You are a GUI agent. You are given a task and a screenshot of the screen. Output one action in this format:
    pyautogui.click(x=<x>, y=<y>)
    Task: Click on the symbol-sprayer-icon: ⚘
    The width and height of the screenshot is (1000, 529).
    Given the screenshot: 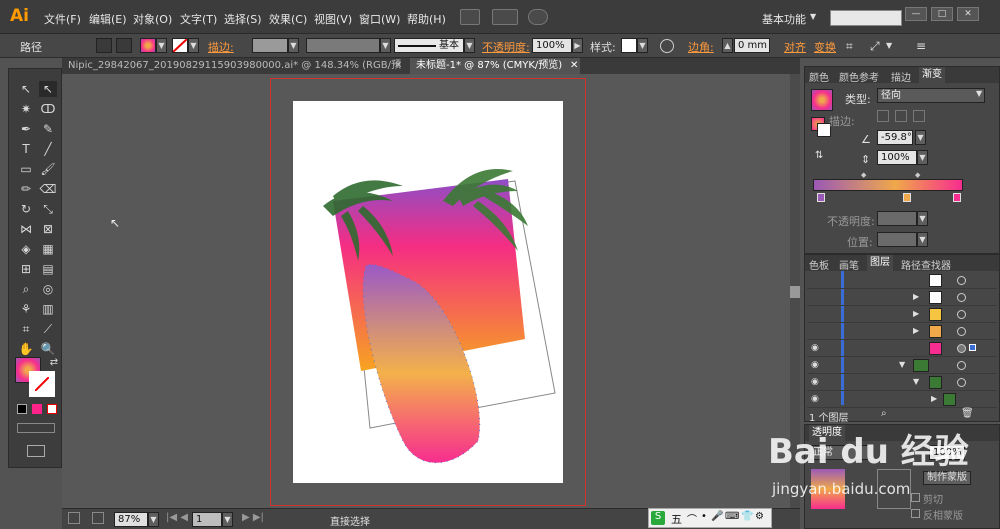 What is the action you would take?
    pyautogui.click(x=26, y=309)
    